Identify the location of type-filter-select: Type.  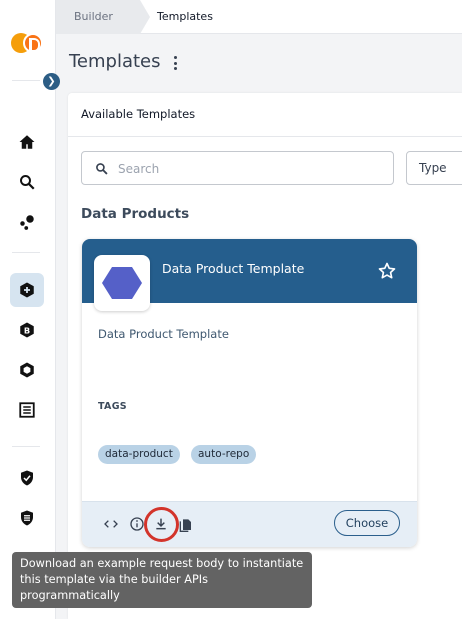
(434, 168).